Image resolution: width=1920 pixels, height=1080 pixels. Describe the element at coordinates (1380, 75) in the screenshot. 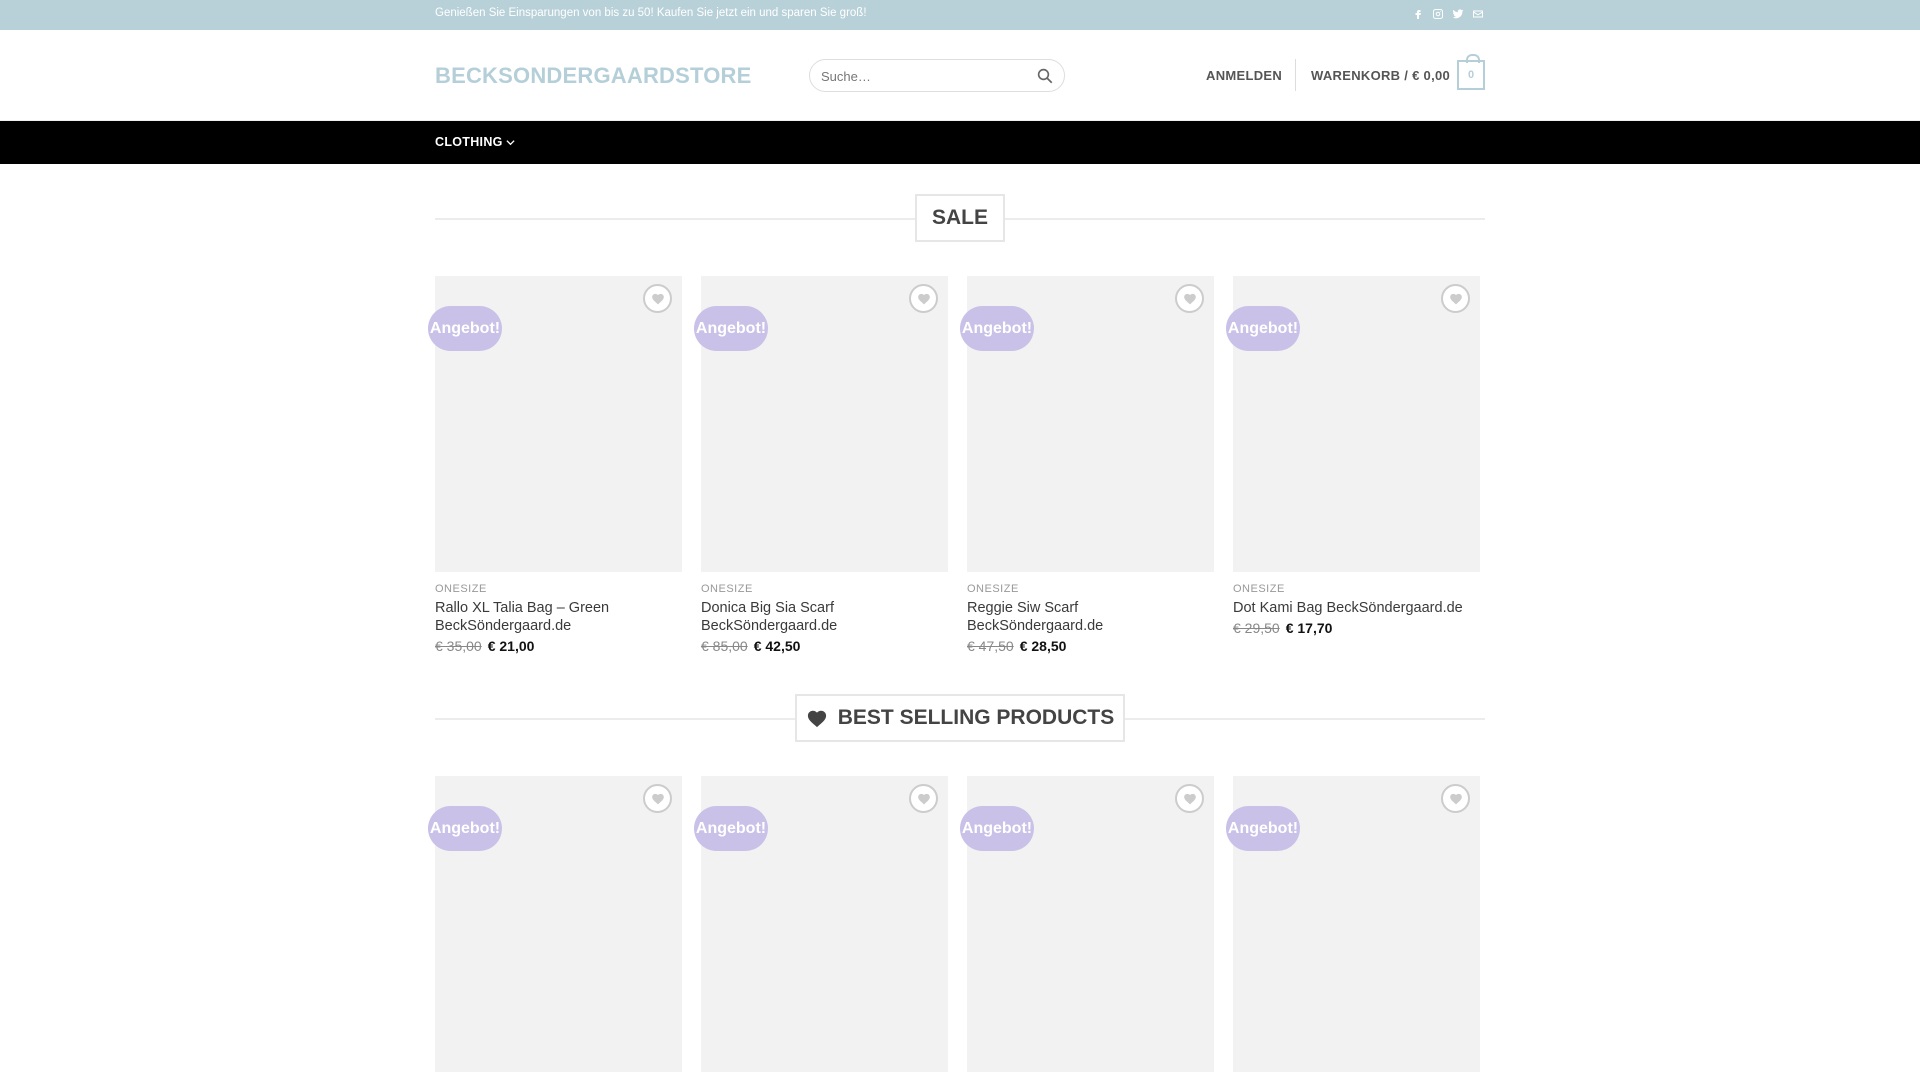

I see `cart-link: WARENKORB / € 0,00` at that location.